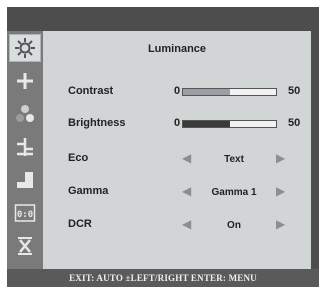  I want to click on luminance-icon, so click(25, 48).